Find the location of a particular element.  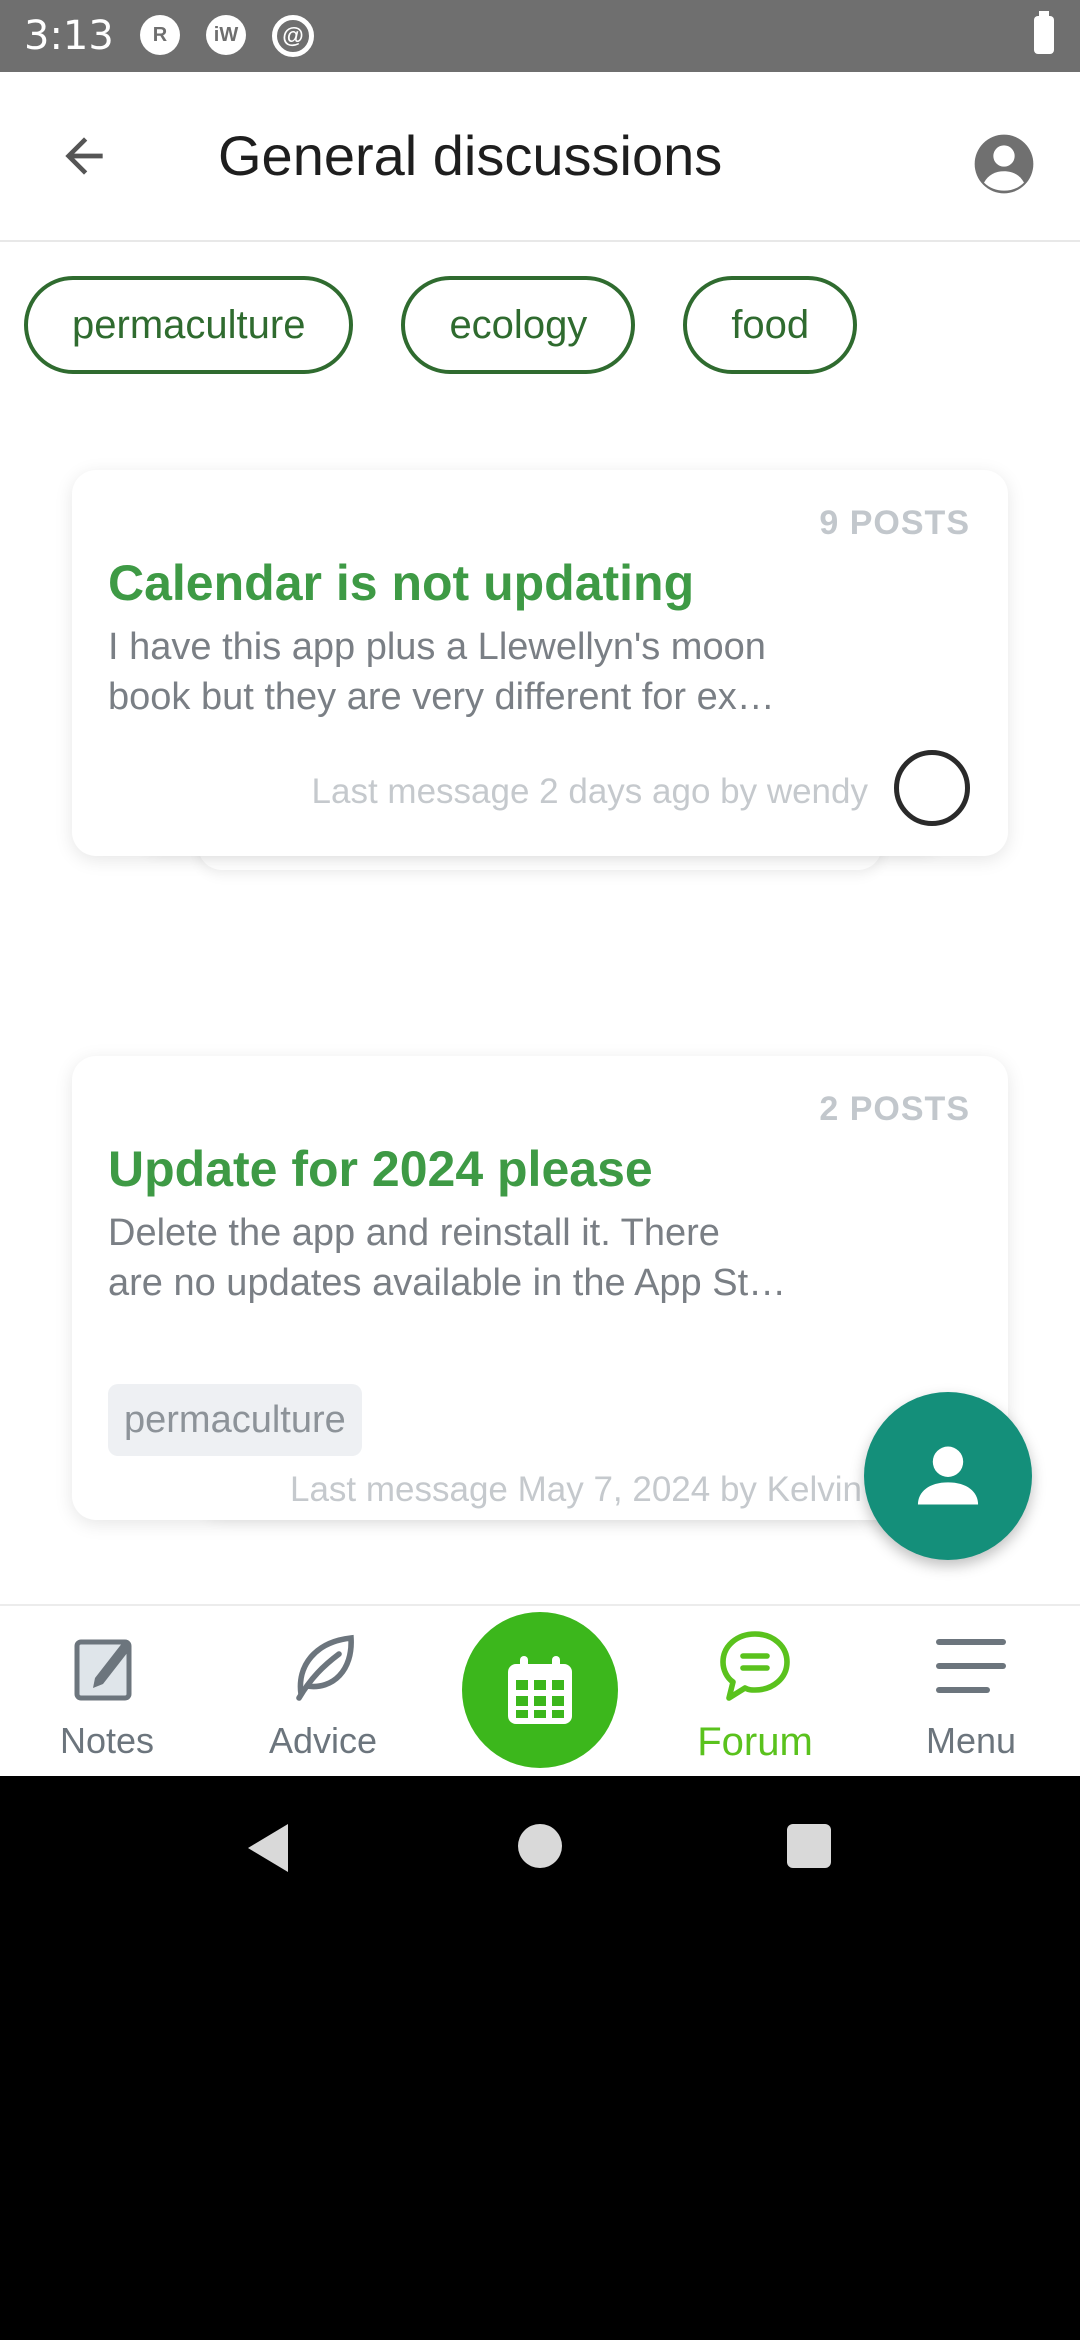

r-notification-icon: R is located at coordinates (160, 35).